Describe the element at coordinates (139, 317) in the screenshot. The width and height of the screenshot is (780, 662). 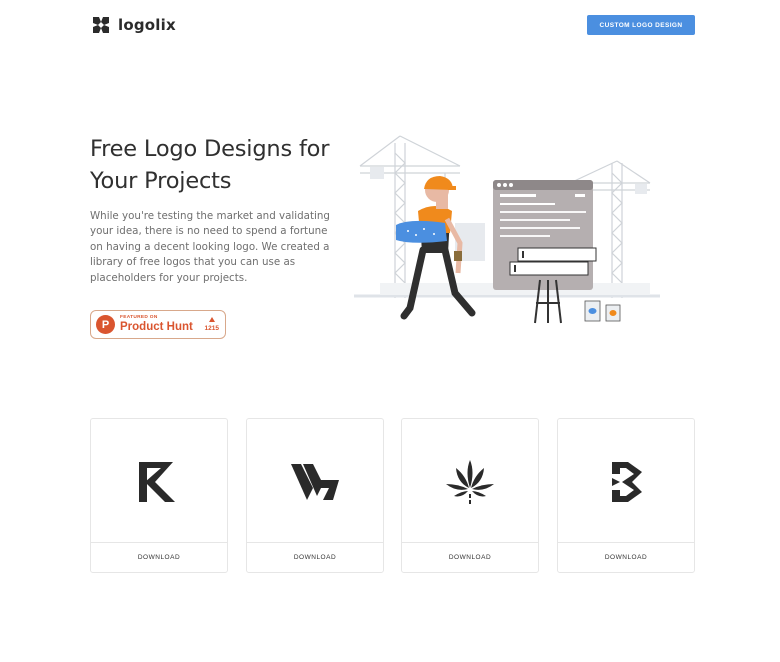
I see `product-hunt-featured-label: FEATURED ON` at that location.